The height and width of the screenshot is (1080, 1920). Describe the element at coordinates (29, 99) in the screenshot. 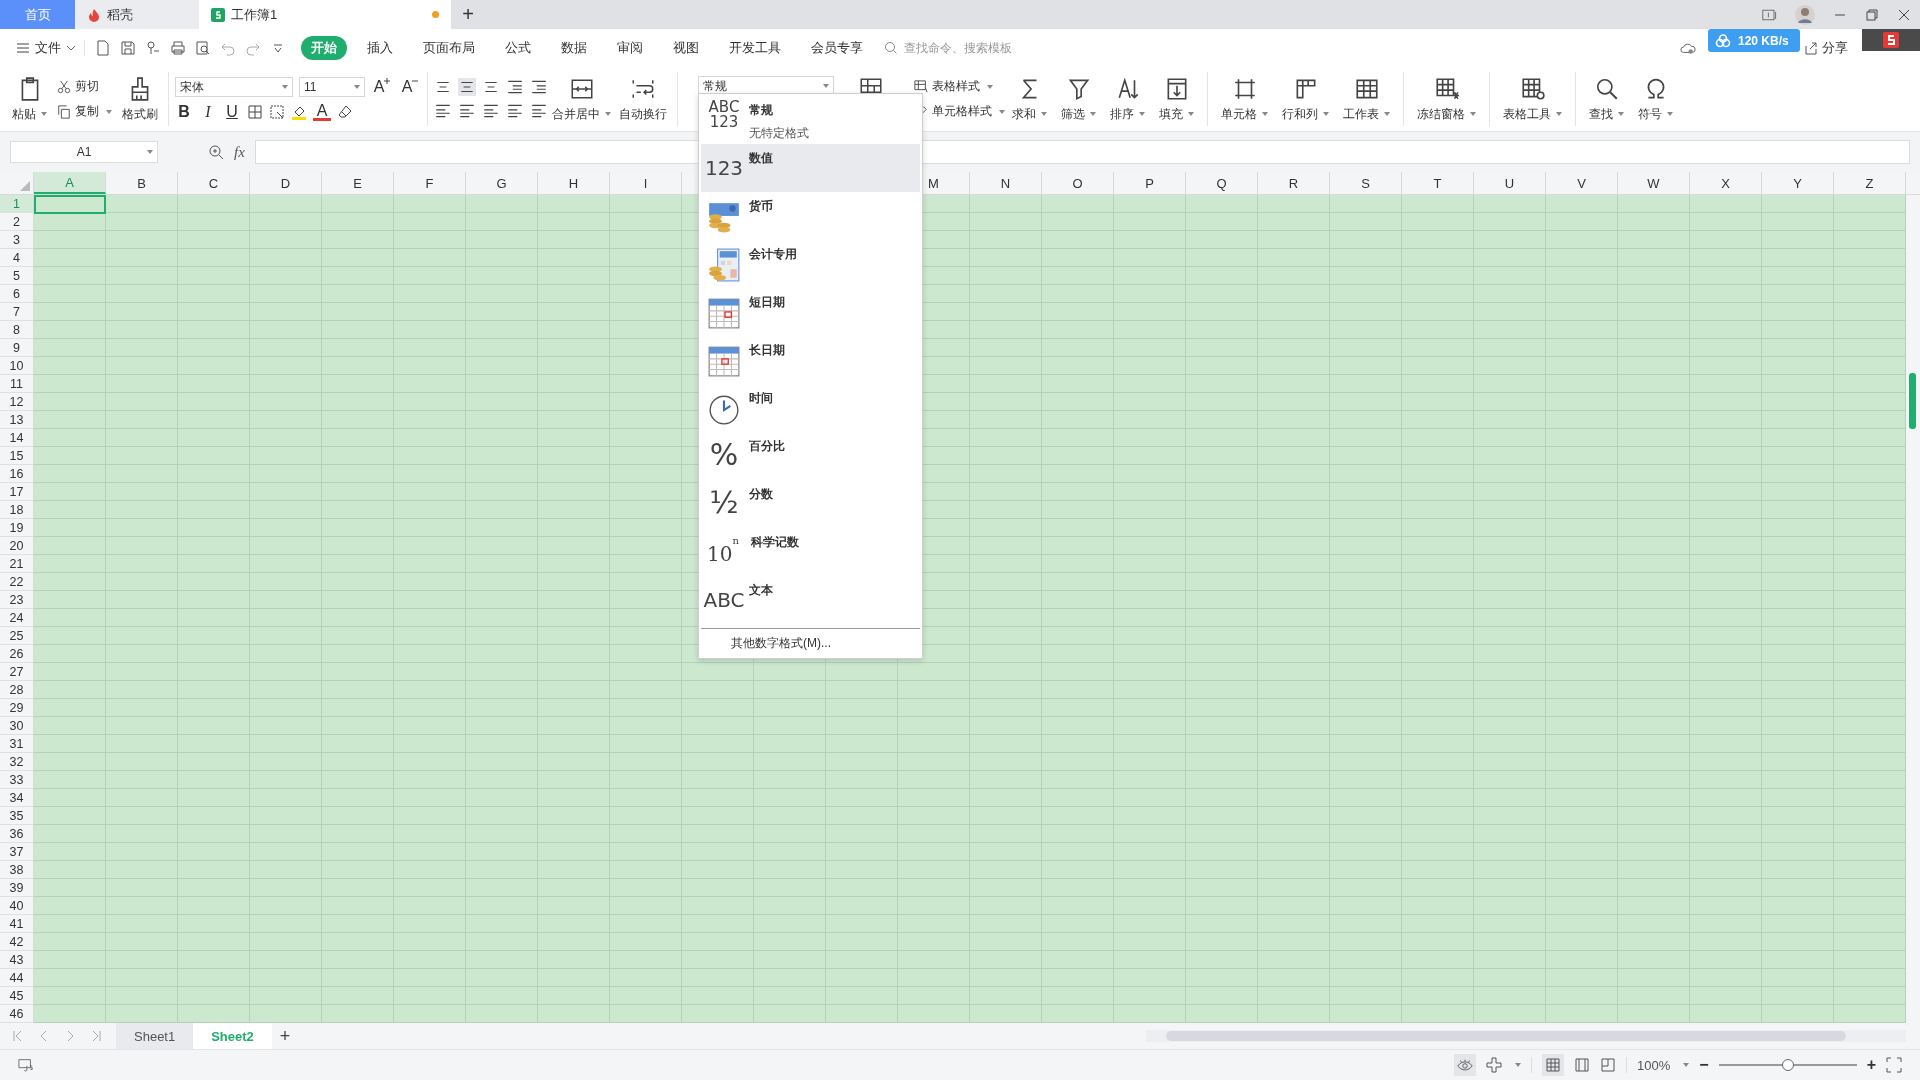

I see `paste-button: 粘贴` at that location.